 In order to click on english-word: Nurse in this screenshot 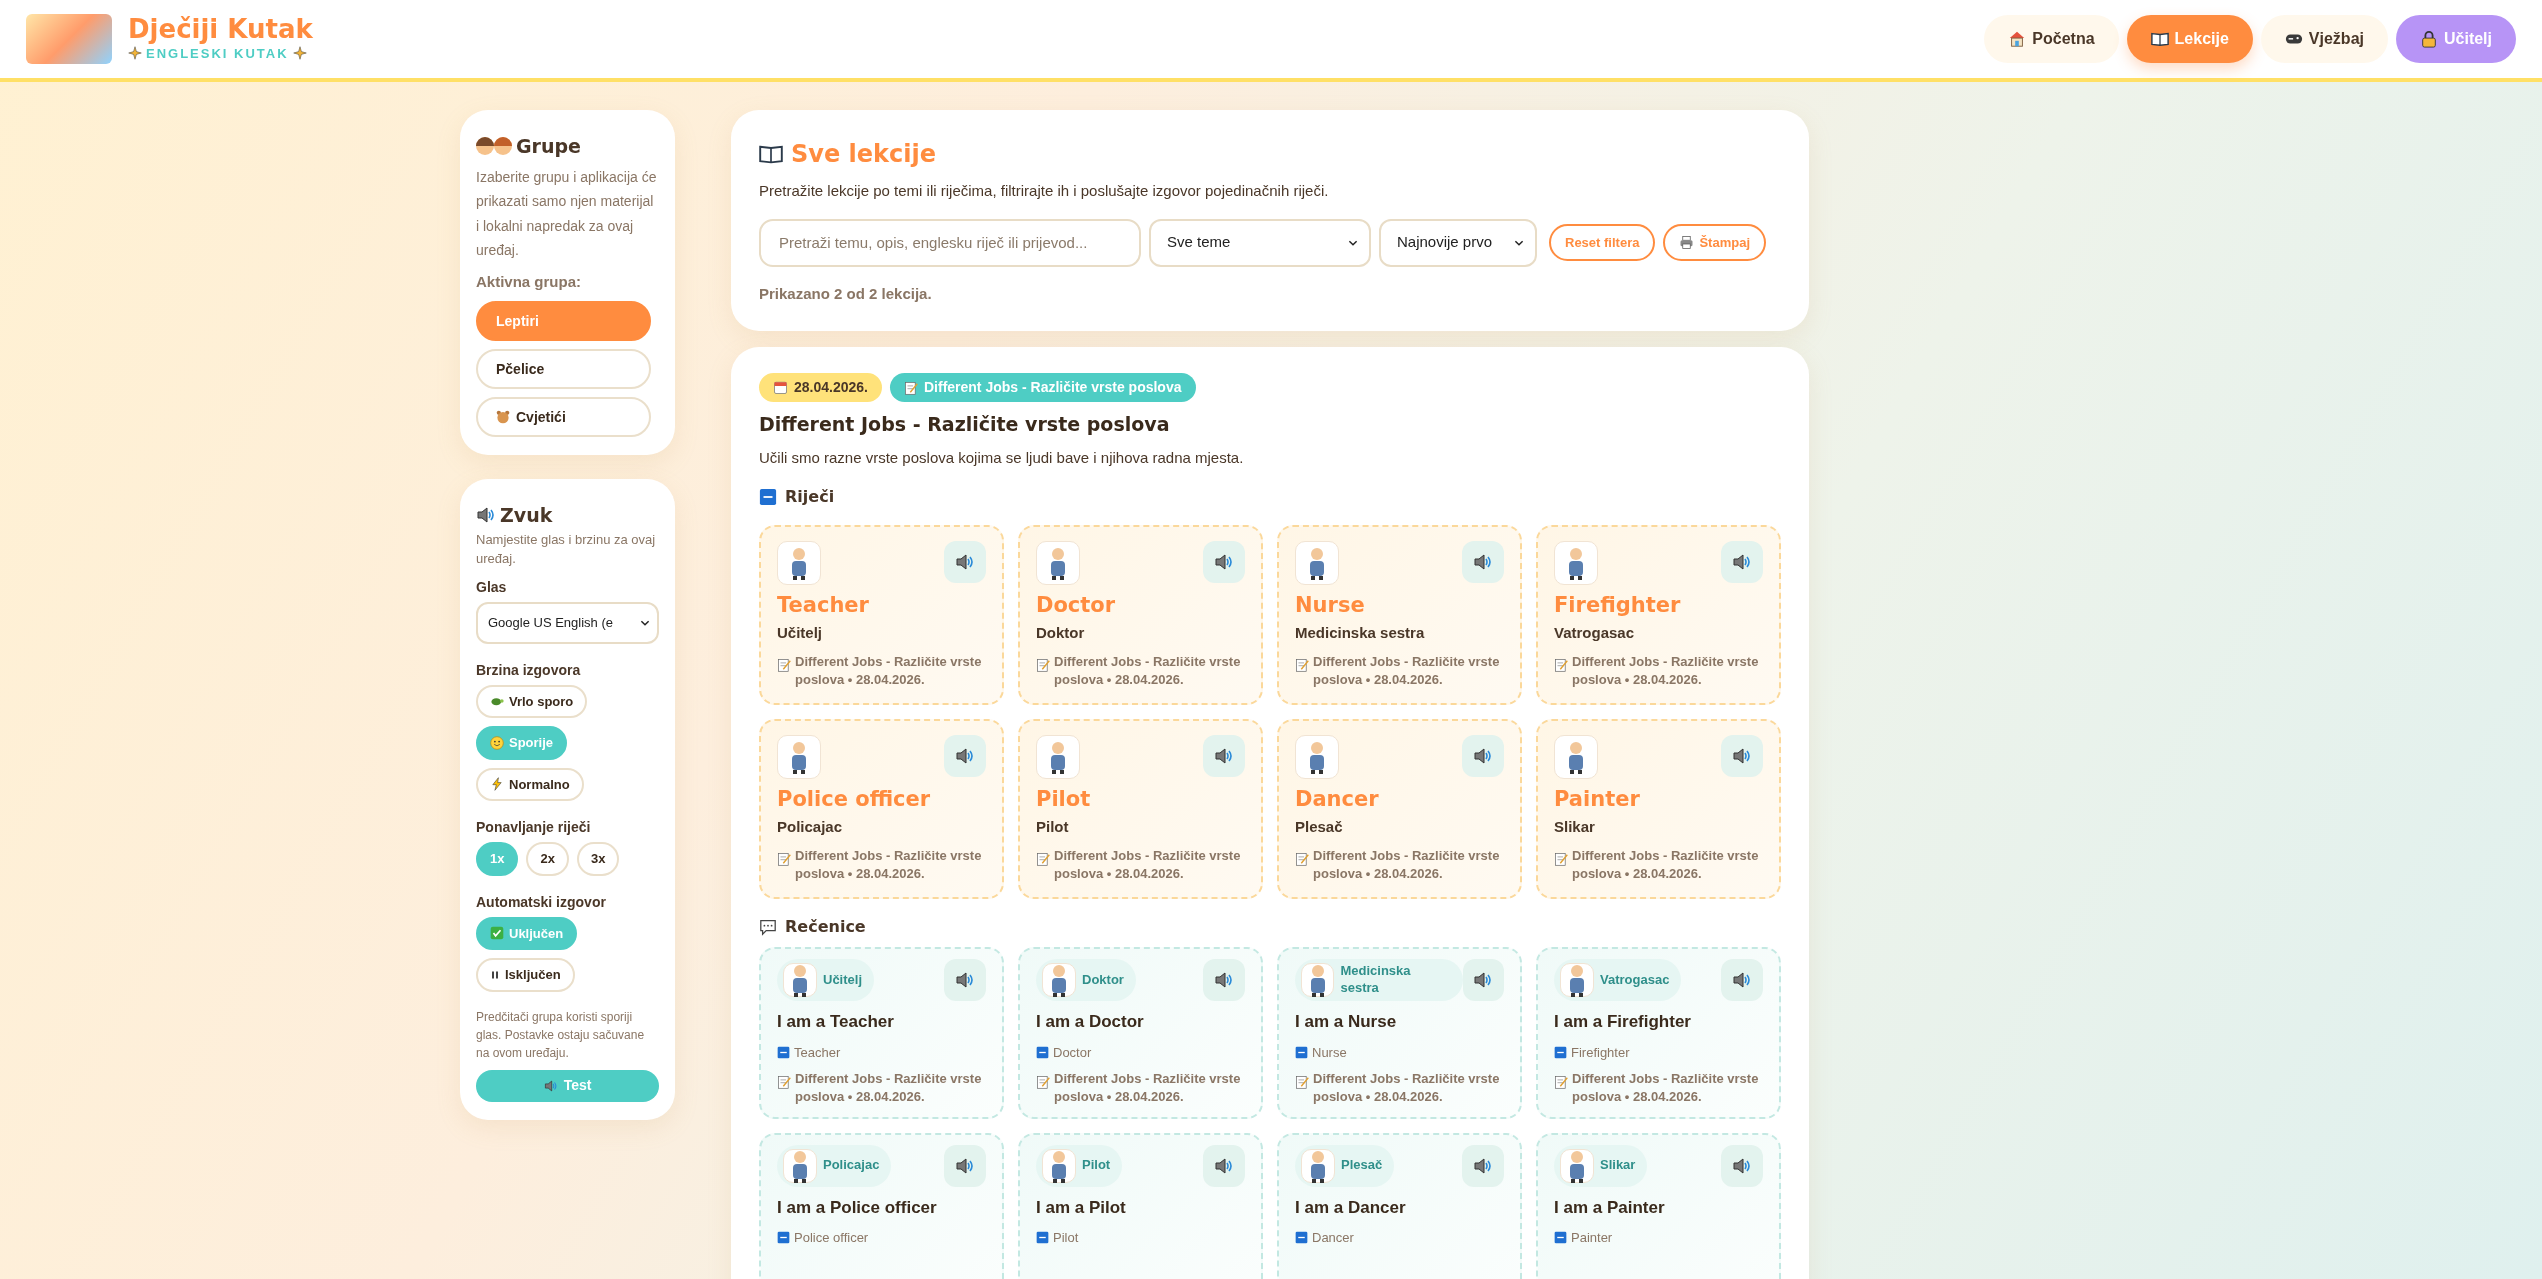, I will do `click(1330, 606)`.